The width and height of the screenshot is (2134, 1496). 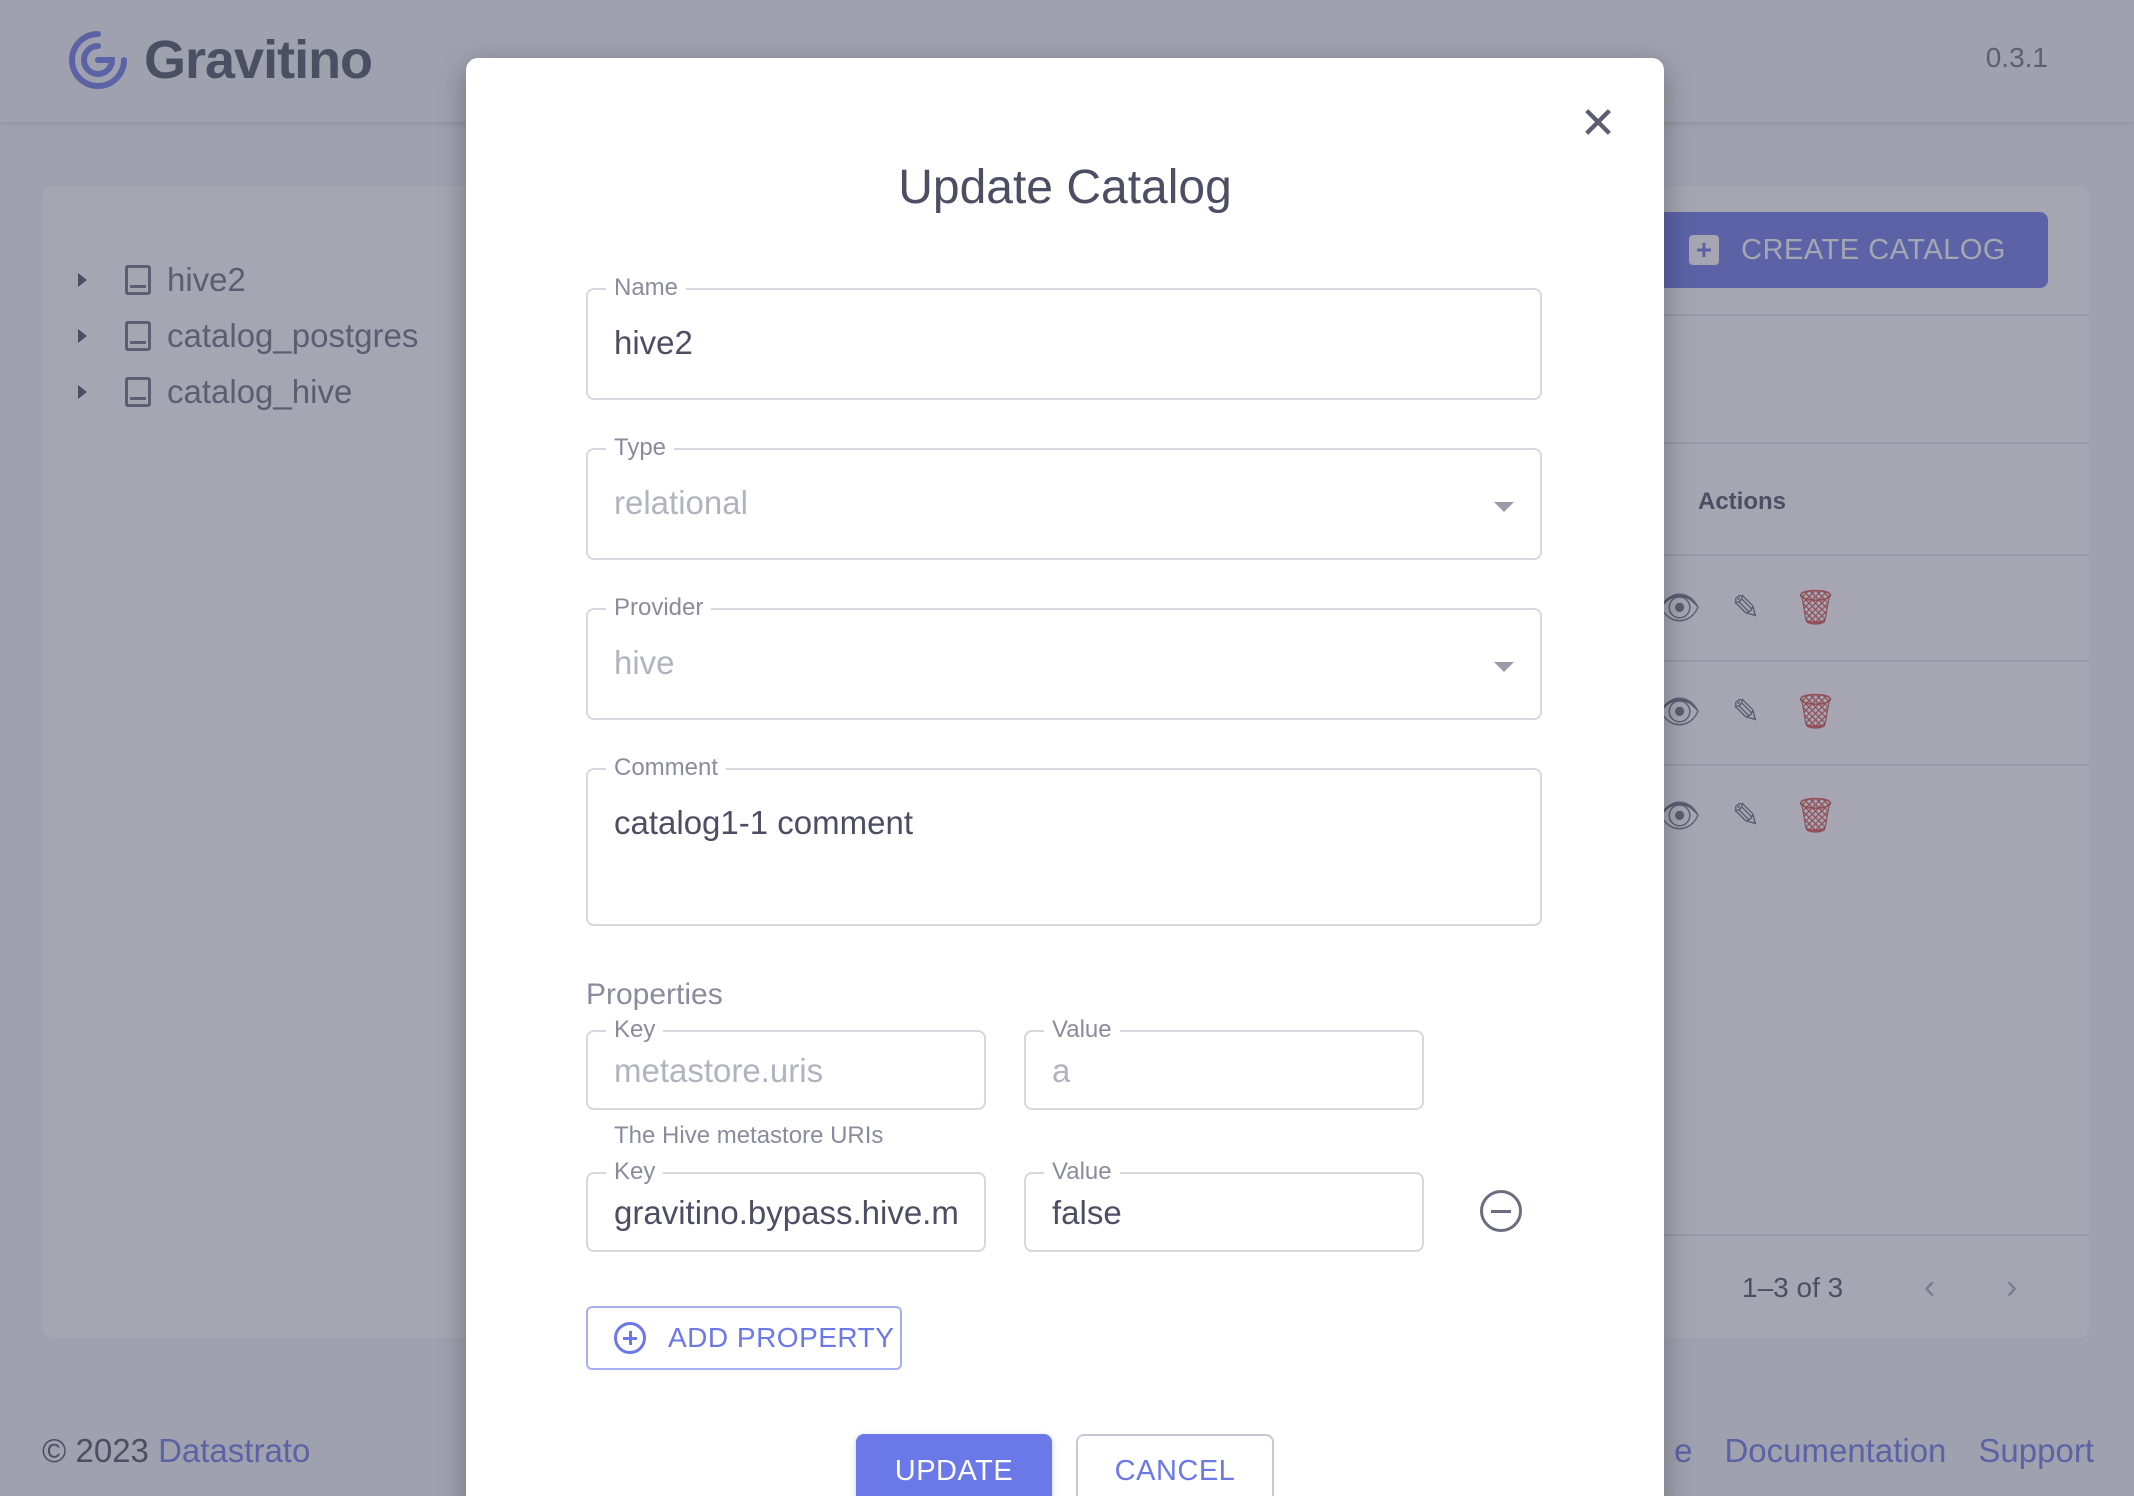 What do you see at coordinates (954, 1465) in the screenshot?
I see `update-button: UPDATE` at bounding box center [954, 1465].